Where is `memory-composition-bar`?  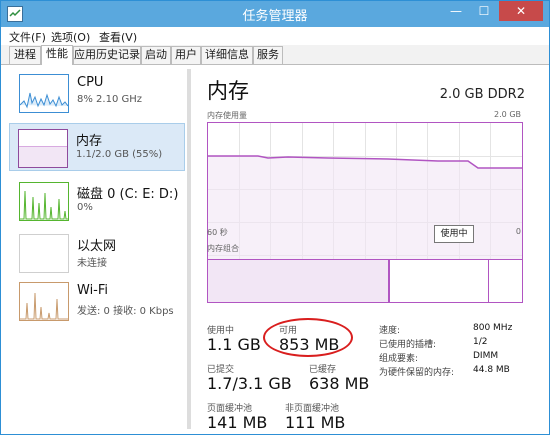
memory-composition-bar is located at coordinates (365, 281).